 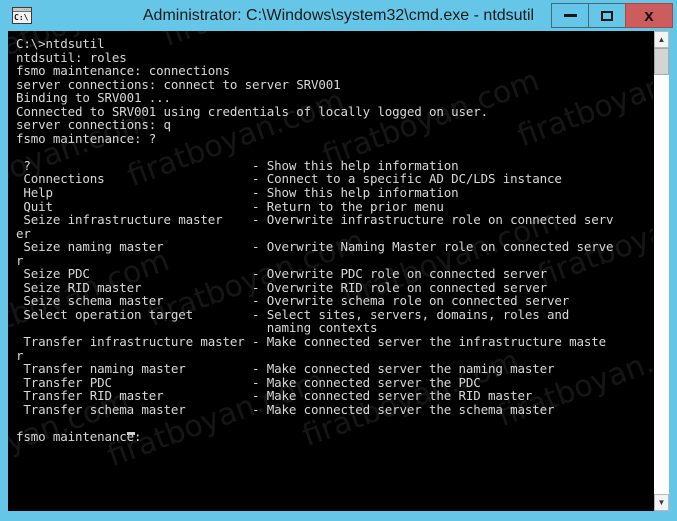 I want to click on scrollbar-track, so click(x=661, y=271).